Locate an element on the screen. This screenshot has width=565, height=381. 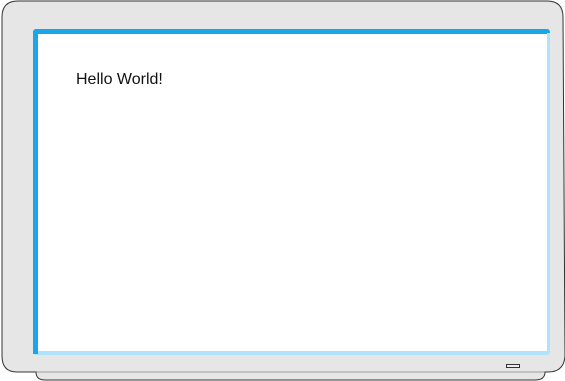
hello-world-text: Hello World! is located at coordinates (119, 79).